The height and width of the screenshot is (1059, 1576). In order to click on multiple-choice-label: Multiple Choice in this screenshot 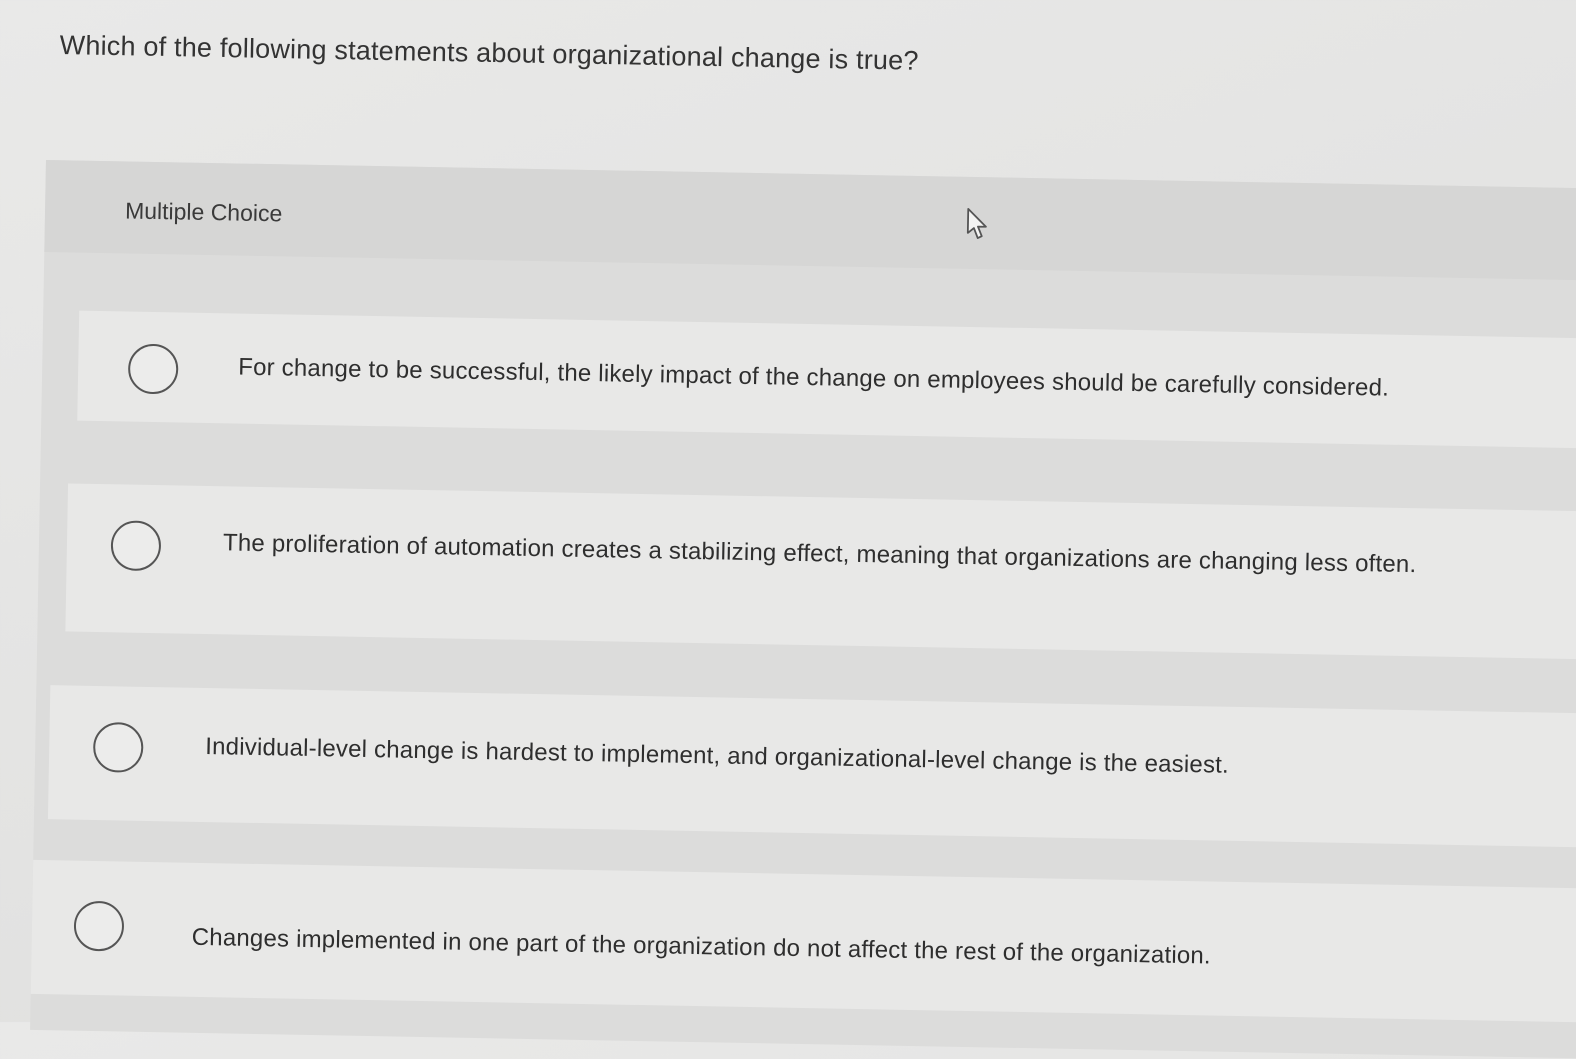, I will do `click(203, 212)`.